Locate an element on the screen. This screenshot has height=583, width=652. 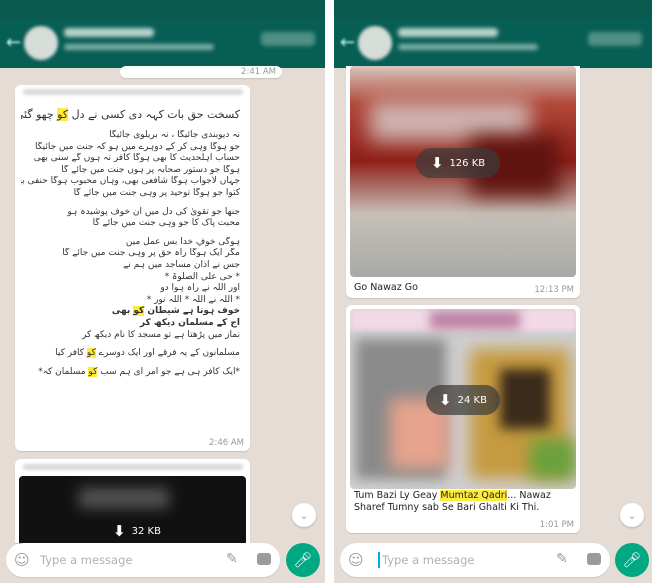
message-line: نہ دیوبندی جائیگا ، نہ بریلوی جائیگا is located at coordinates (174, 135).